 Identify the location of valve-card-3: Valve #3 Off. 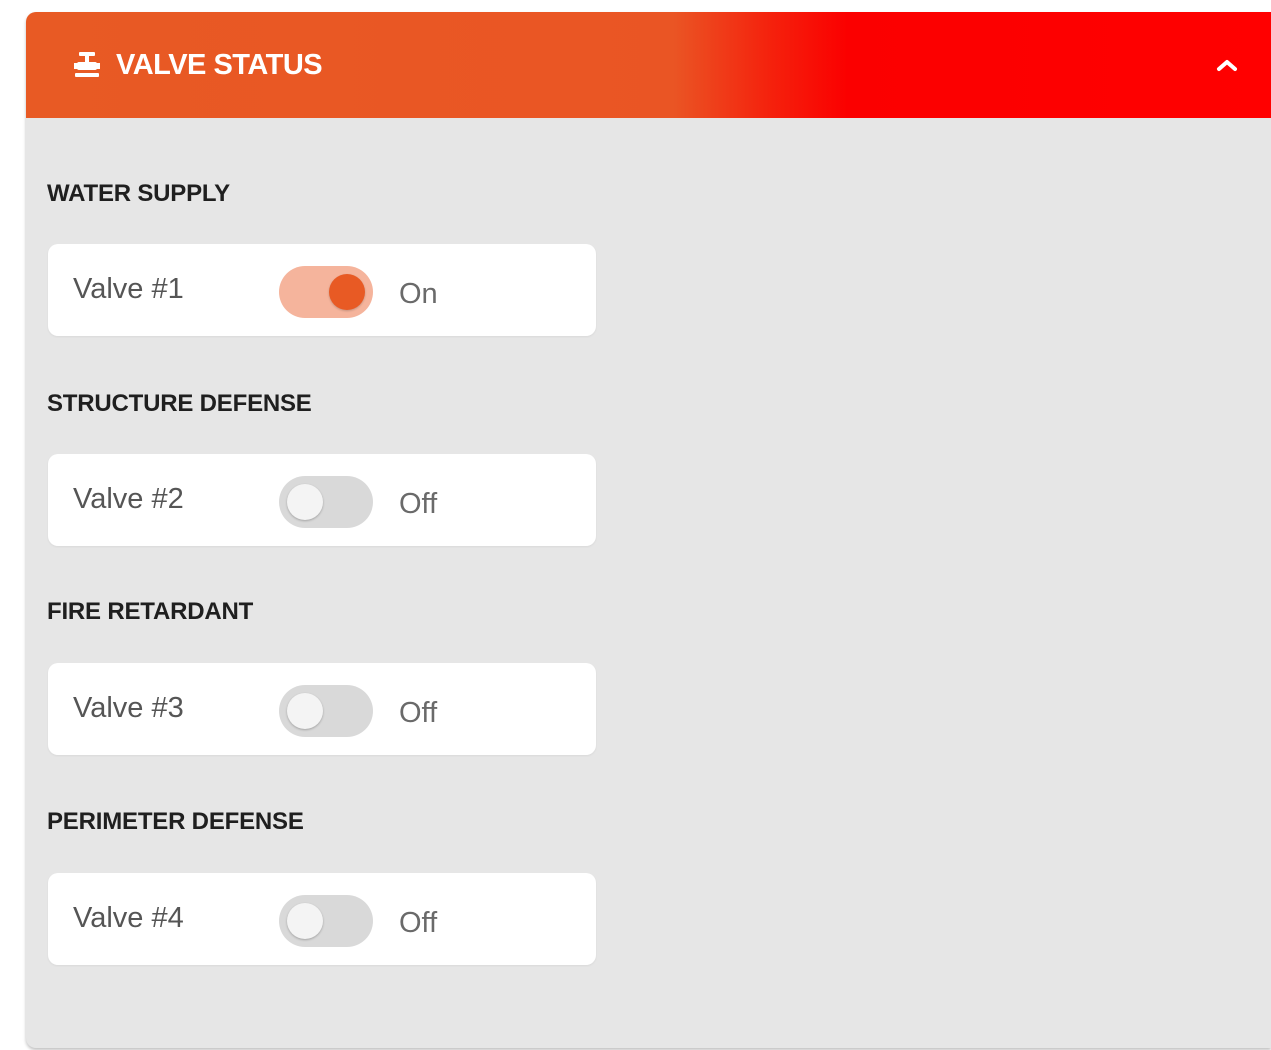
(322, 709).